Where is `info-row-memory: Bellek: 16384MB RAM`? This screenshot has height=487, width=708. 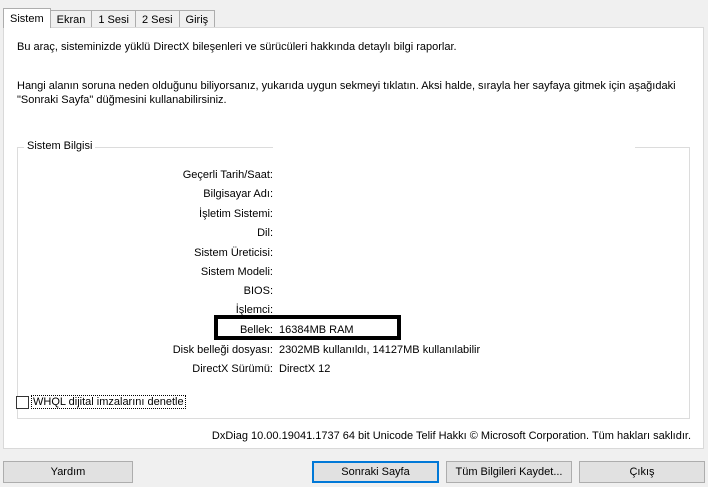
info-row-memory: Bellek: 16384MB RAM is located at coordinates (343, 330).